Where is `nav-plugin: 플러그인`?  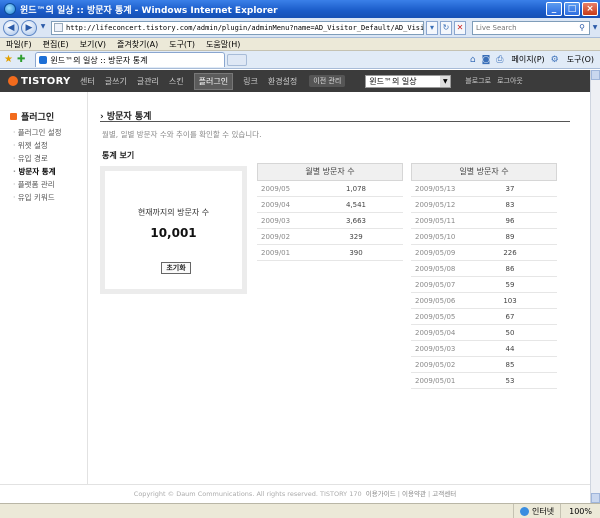 nav-plugin: 플러그인 is located at coordinates (213, 81).